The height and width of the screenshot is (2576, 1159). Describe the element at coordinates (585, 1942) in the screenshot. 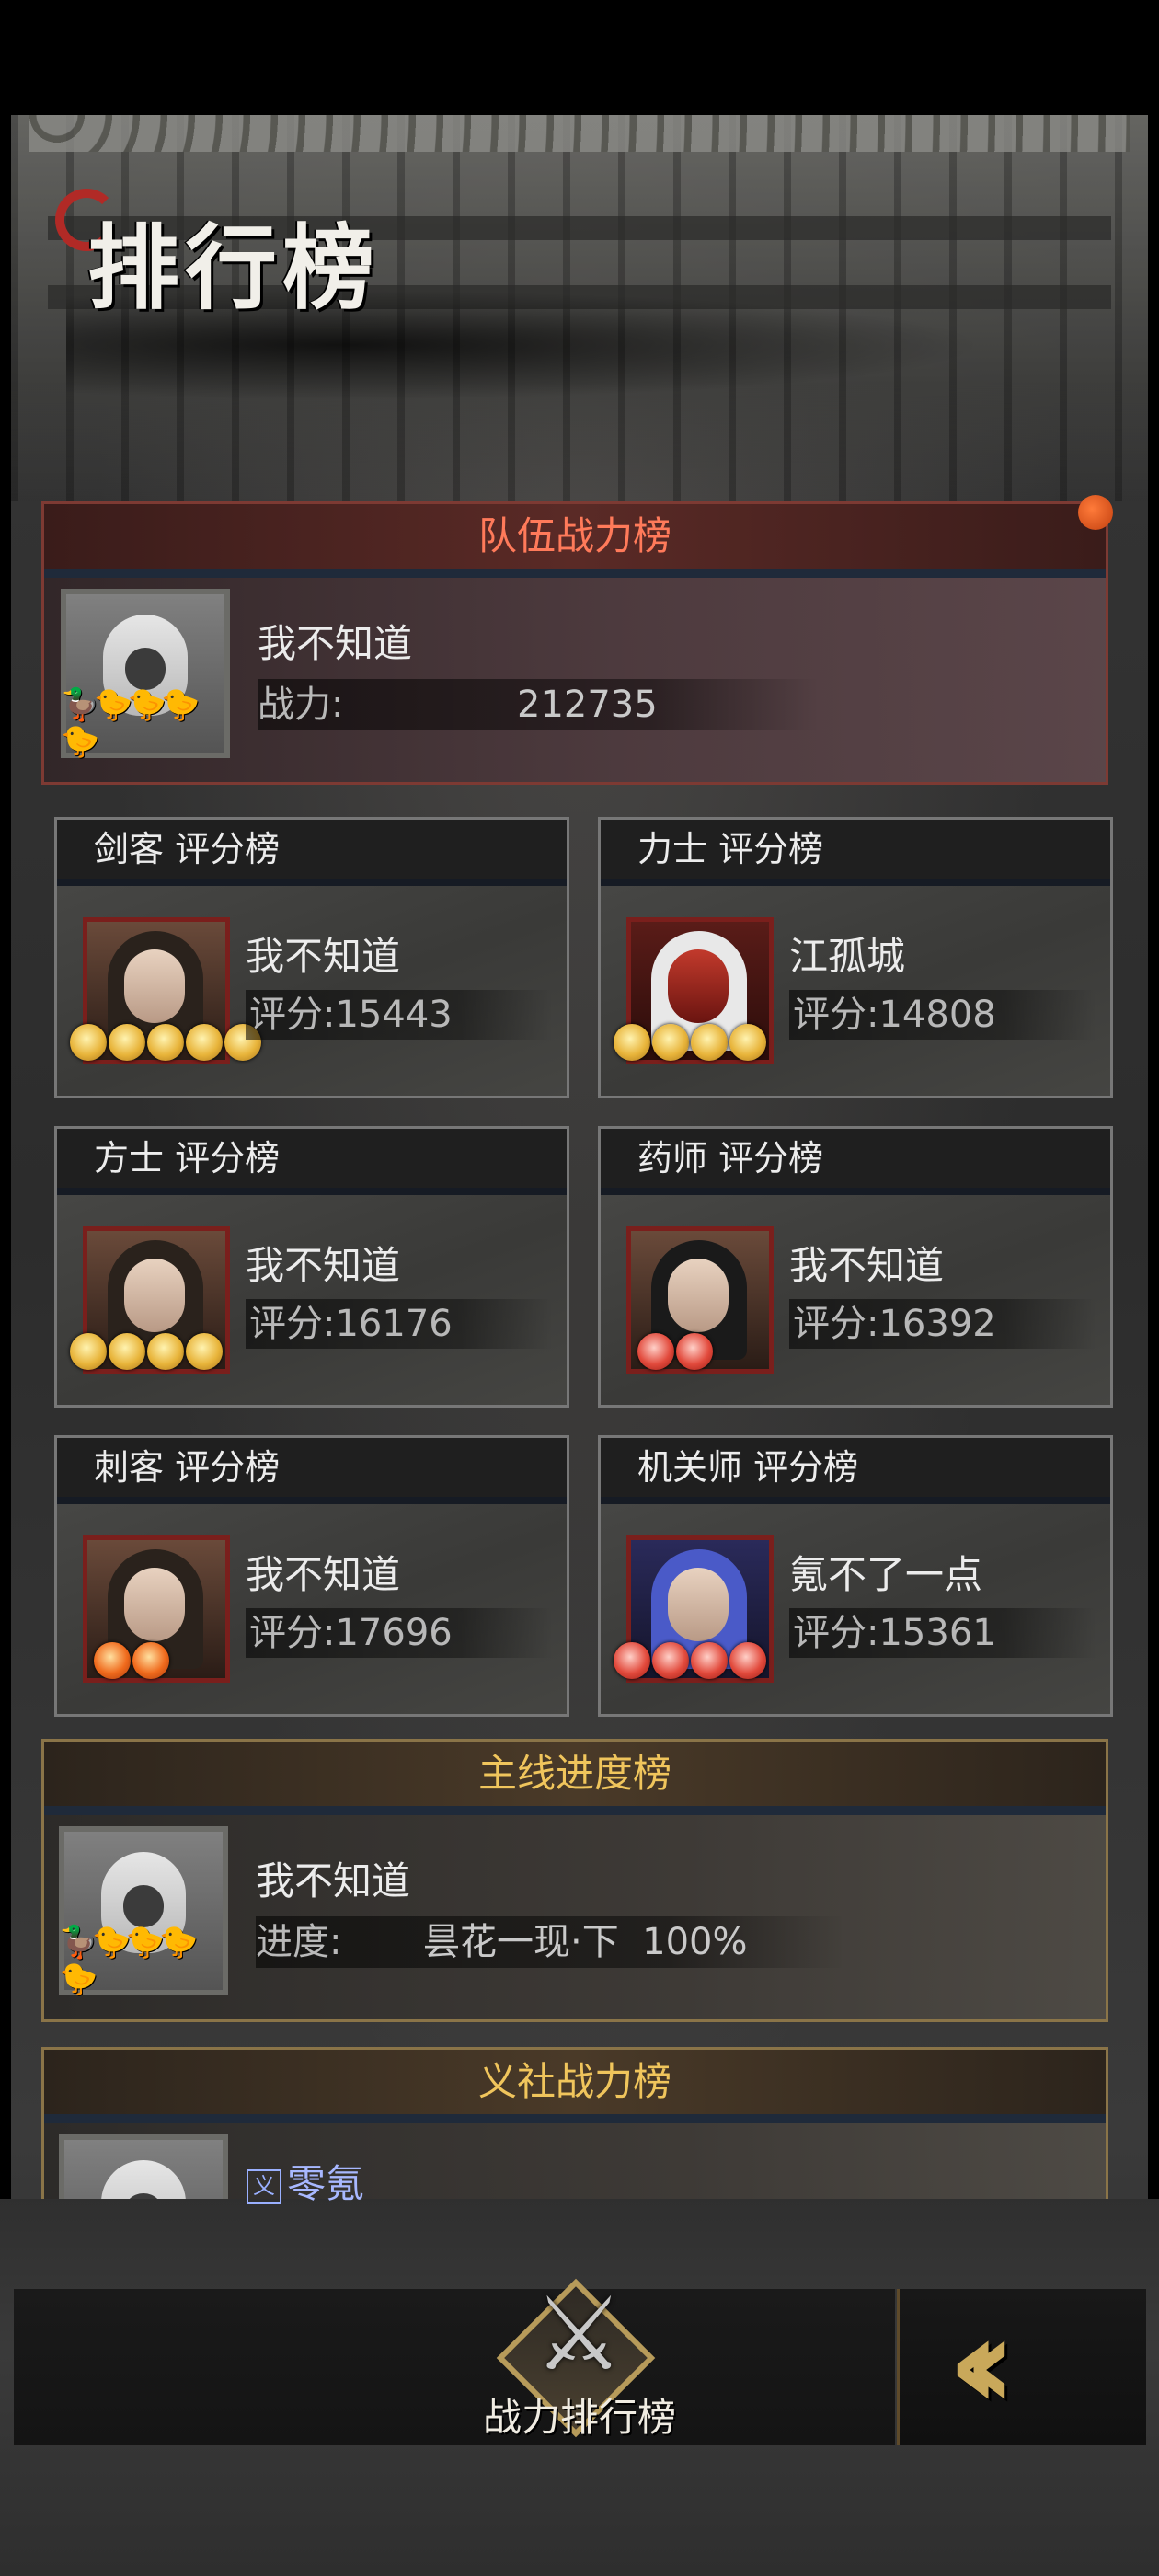

I see `stat-value: 昙花一现·下 100%` at that location.